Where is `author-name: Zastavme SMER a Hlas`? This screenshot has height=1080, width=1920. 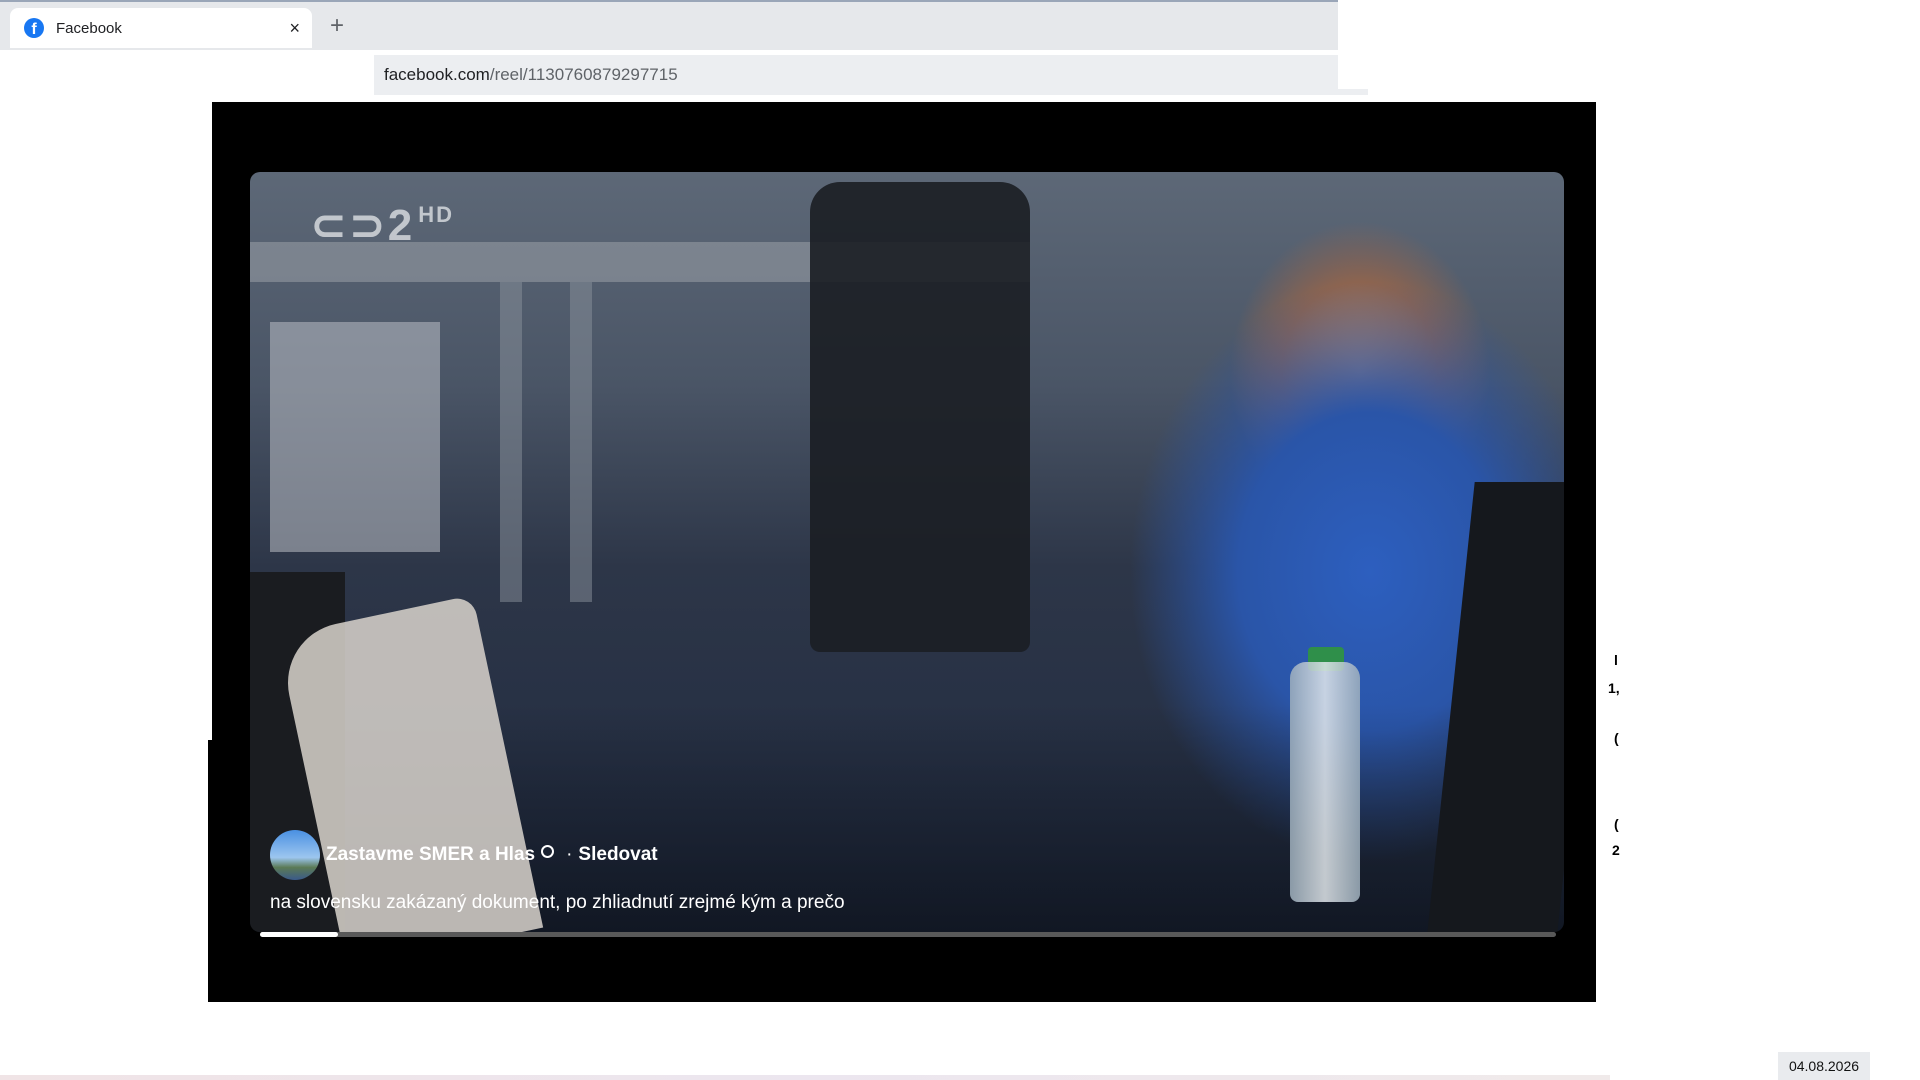
author-name: Zastavme SMER a Hlas is located at coordinates (430, 855).